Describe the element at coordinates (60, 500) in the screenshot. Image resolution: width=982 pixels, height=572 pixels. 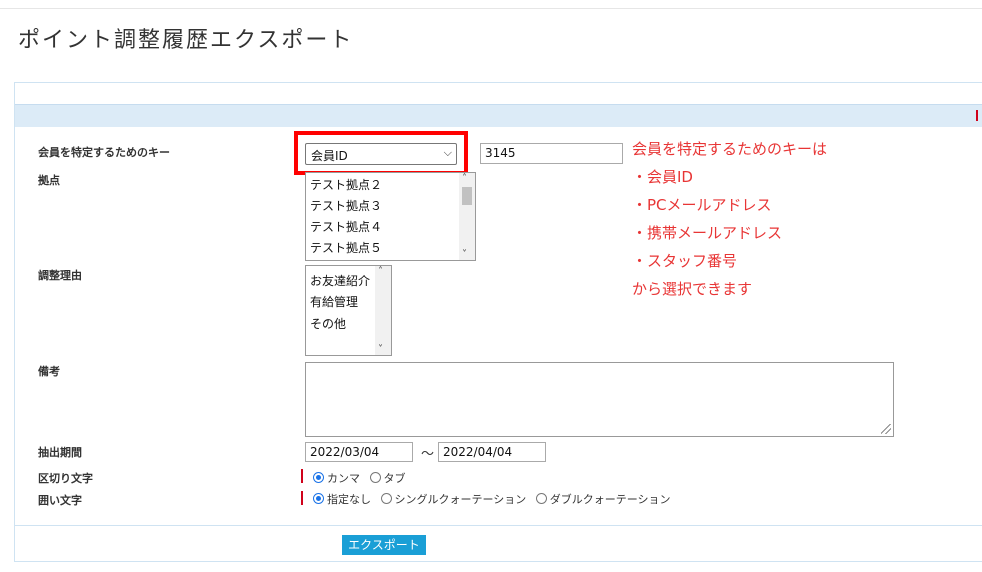
I see `enclosure-label: 囲い文字` at that location.